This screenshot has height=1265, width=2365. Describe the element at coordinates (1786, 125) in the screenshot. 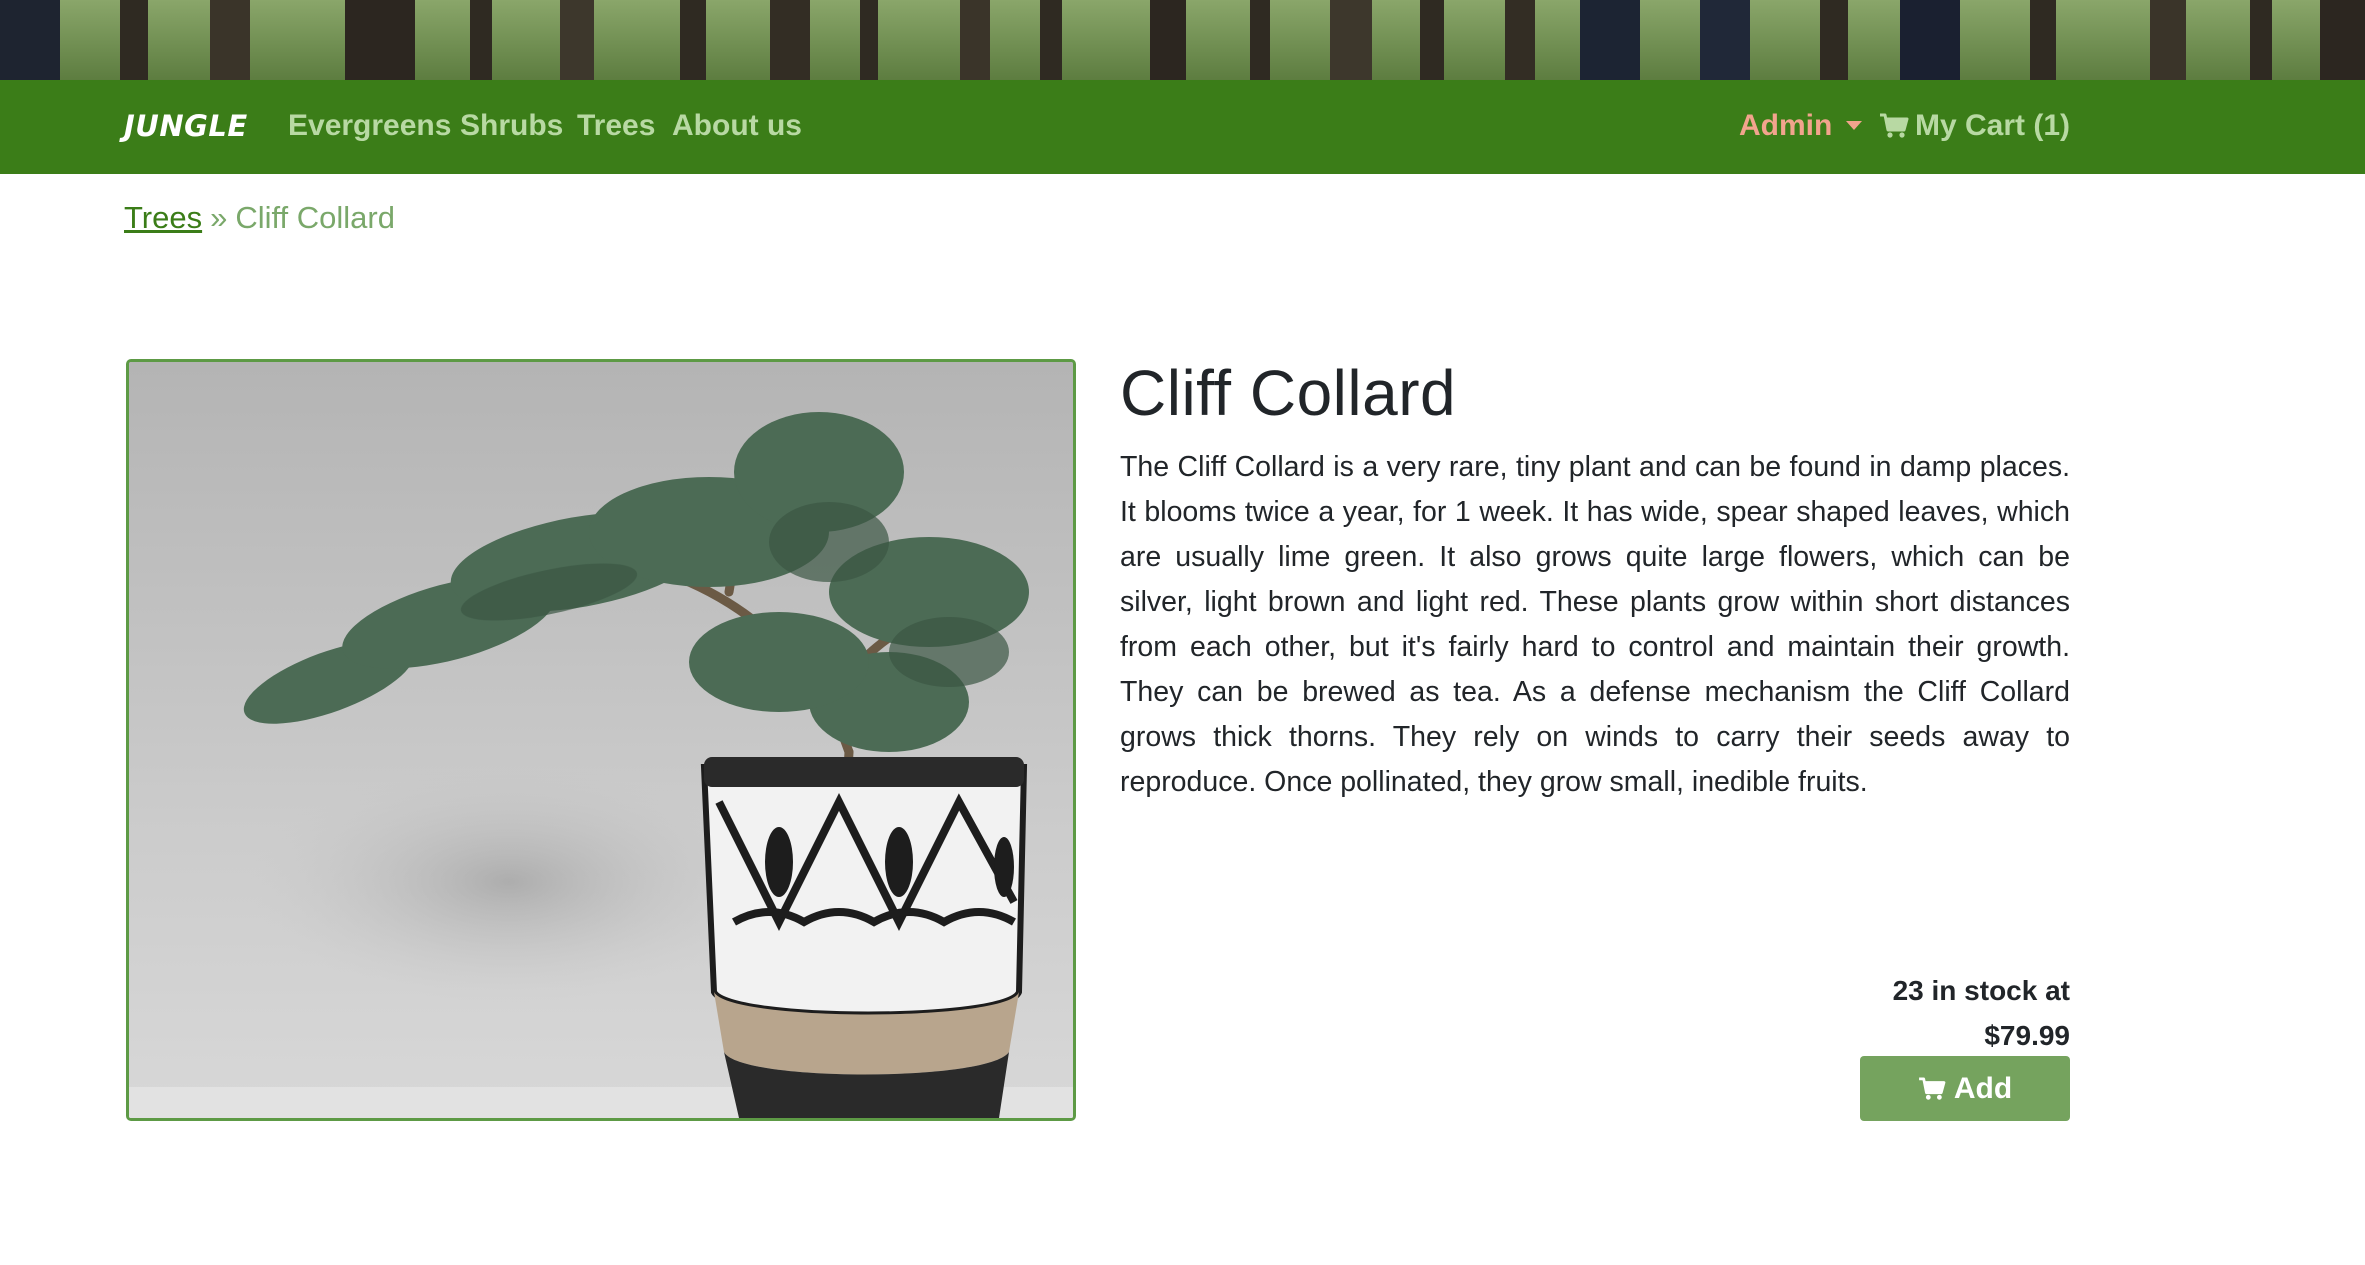

I see `admin-label: Admin` at that location.